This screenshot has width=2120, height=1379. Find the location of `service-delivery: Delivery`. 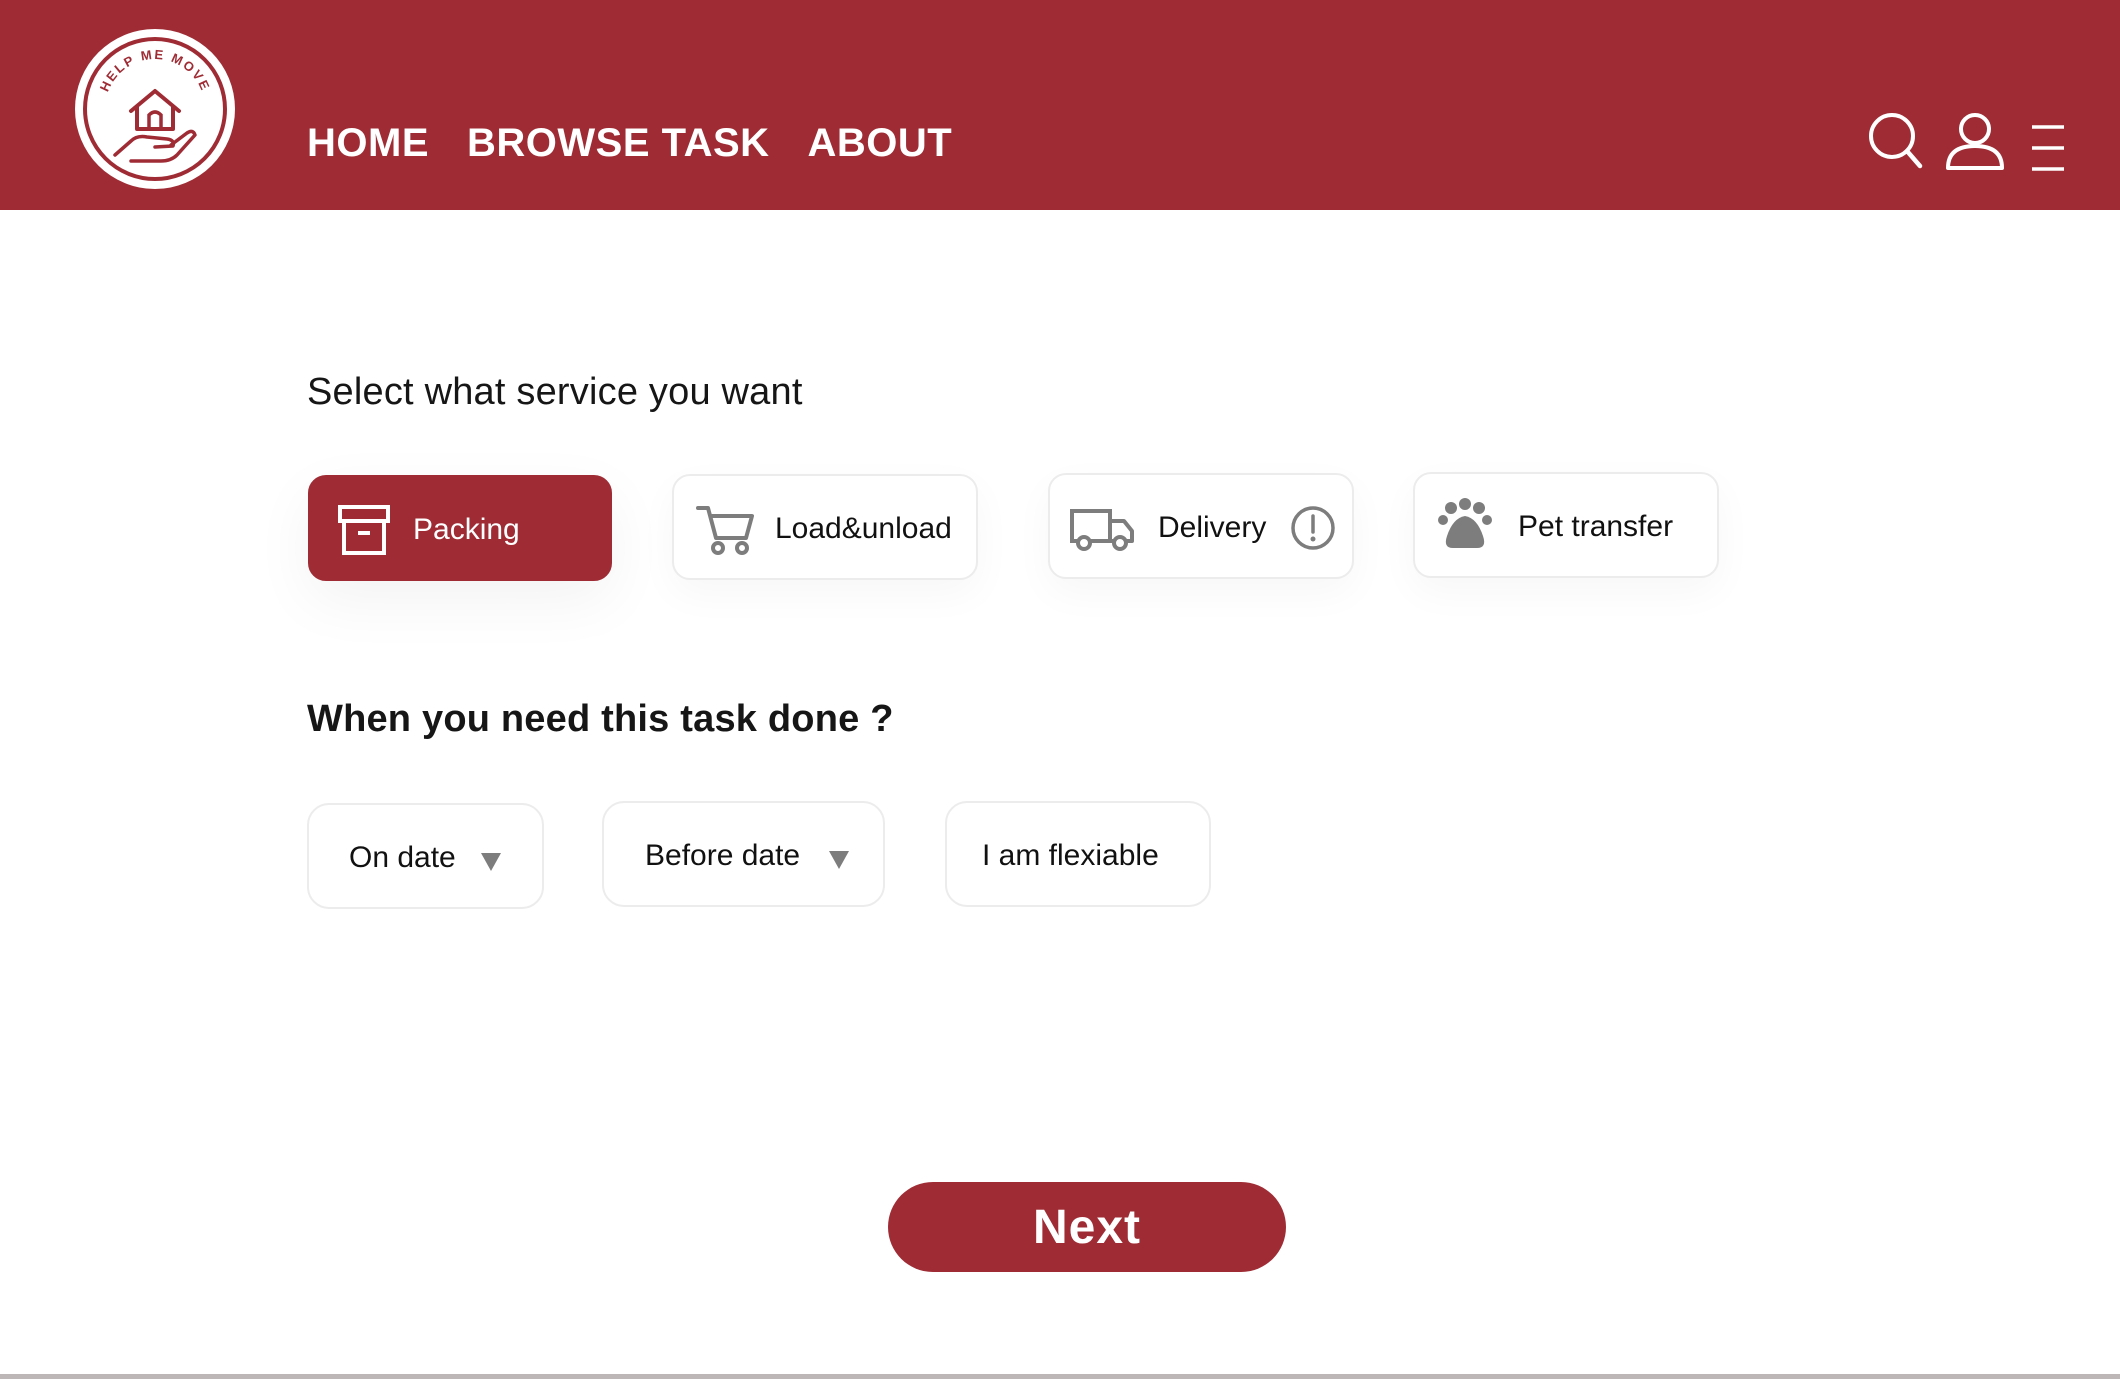

service-delivery: Delivery is located at coordinates (1201, 526).